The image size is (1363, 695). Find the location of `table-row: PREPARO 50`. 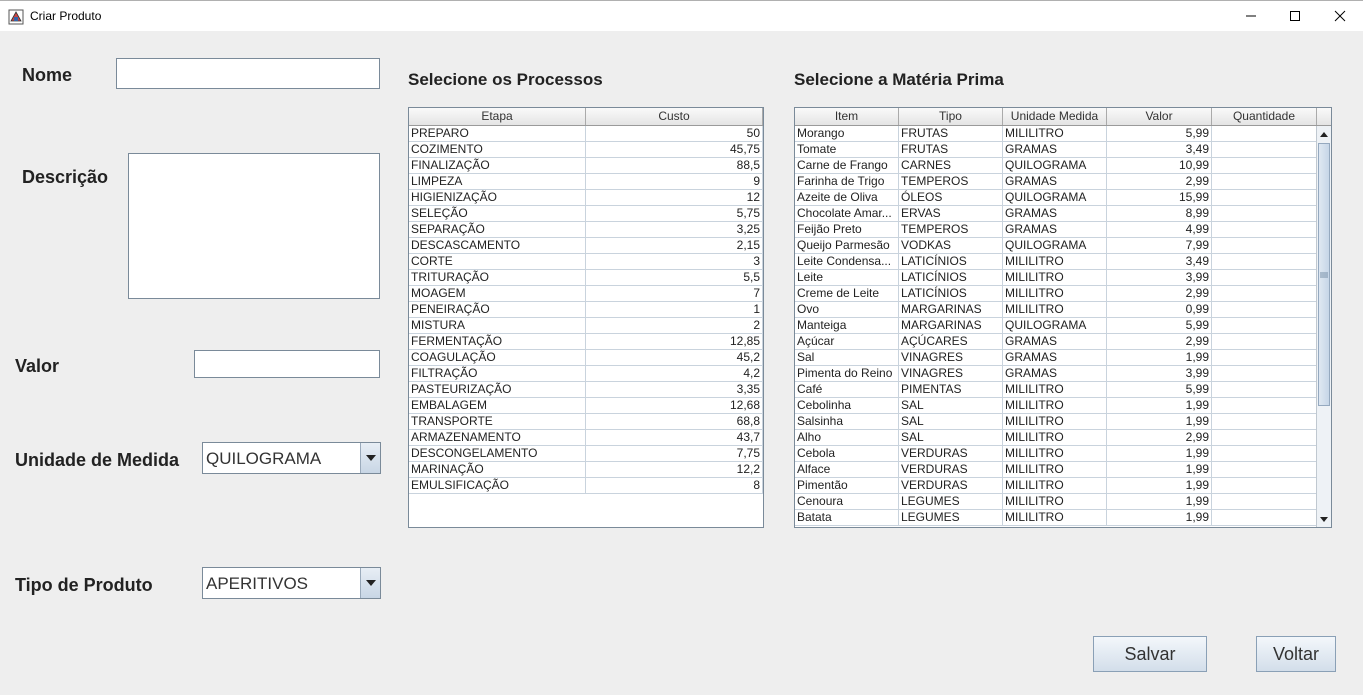

table-row: PREPARO 50 is located at coordinates (586, 134).